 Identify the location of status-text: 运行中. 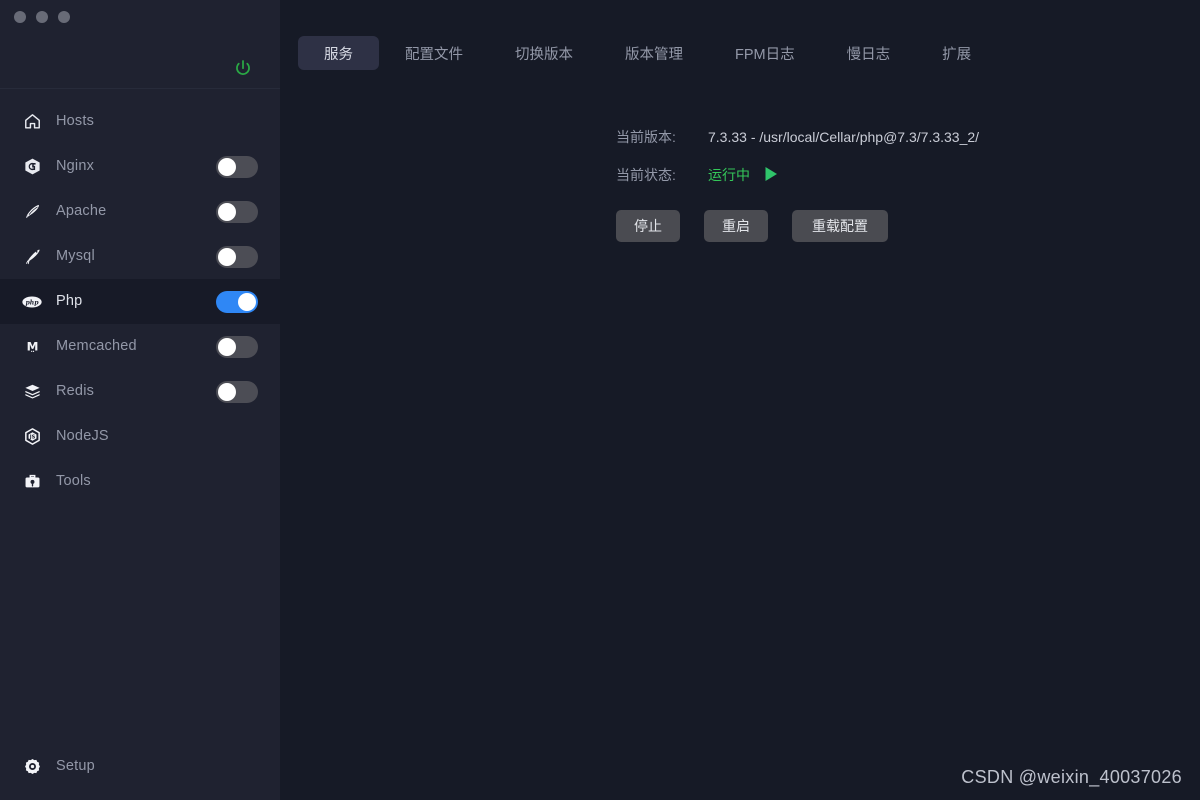
(729, 175).